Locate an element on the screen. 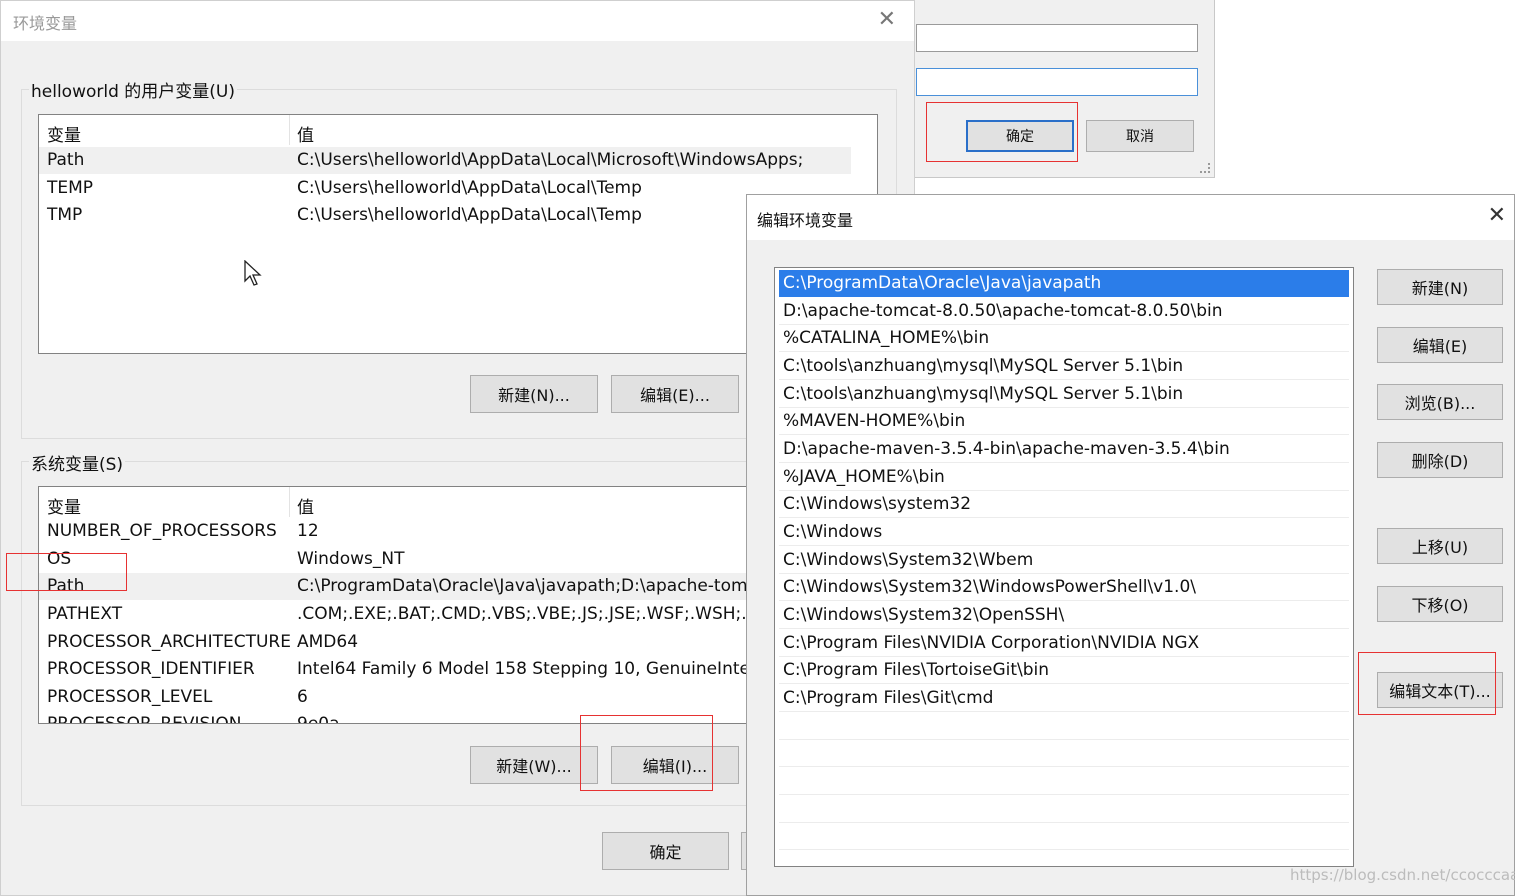  list-item: %JAVA_HOME%\bin is located at coordinates (1064, 477).